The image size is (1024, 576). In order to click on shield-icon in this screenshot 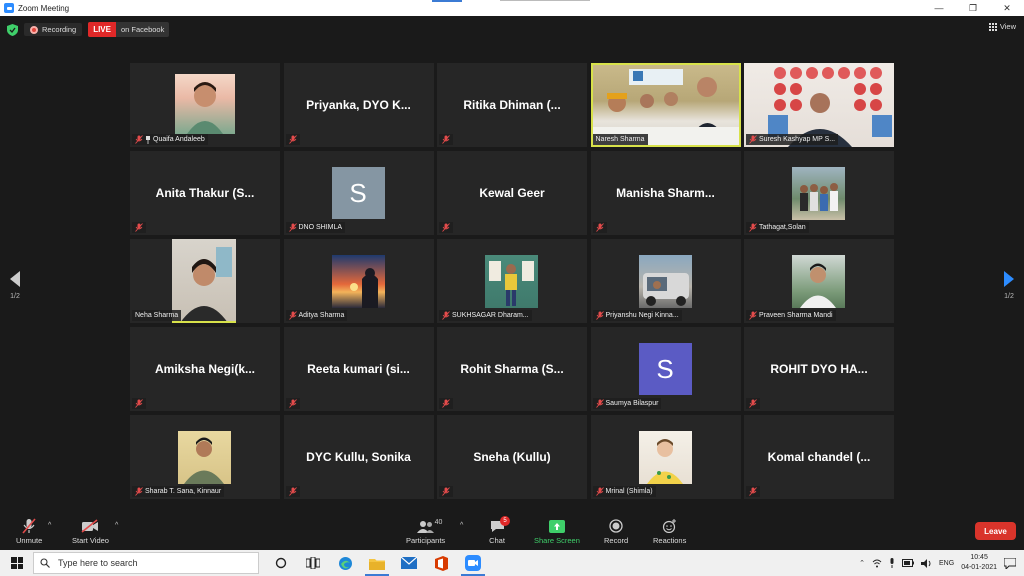, I will do `click(12, 29)`.